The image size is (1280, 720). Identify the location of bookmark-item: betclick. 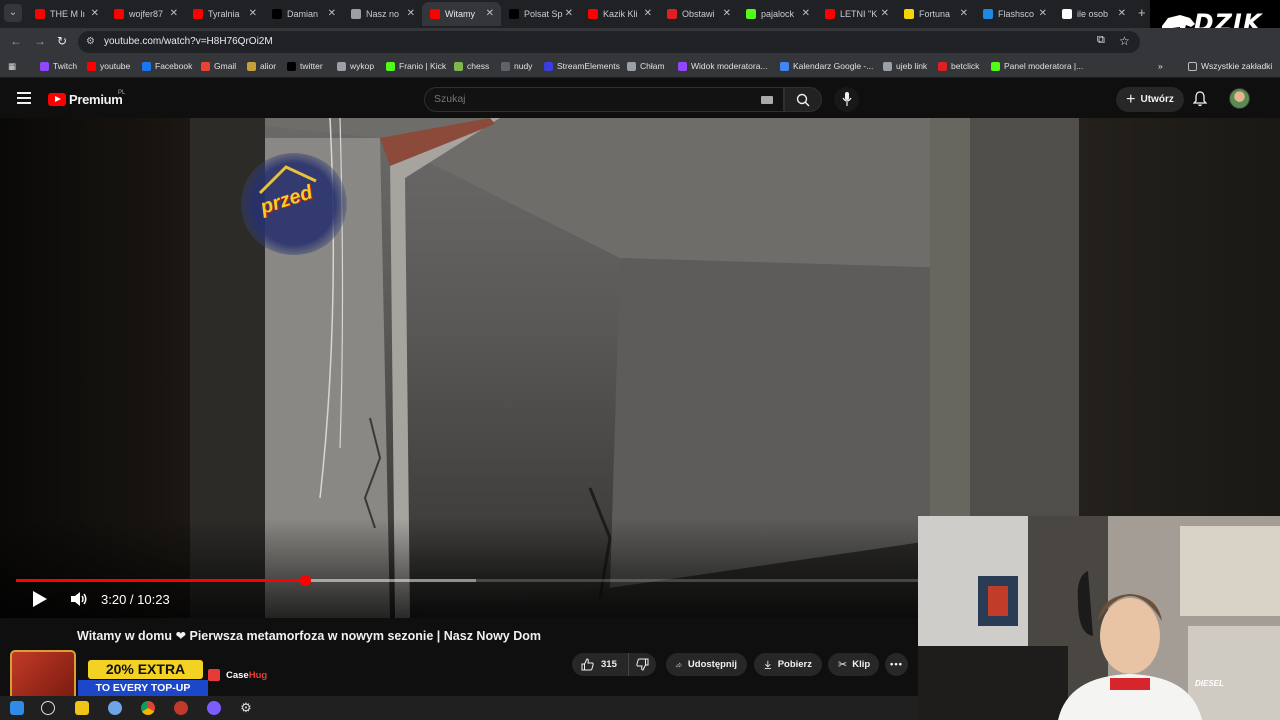
(958, 66).